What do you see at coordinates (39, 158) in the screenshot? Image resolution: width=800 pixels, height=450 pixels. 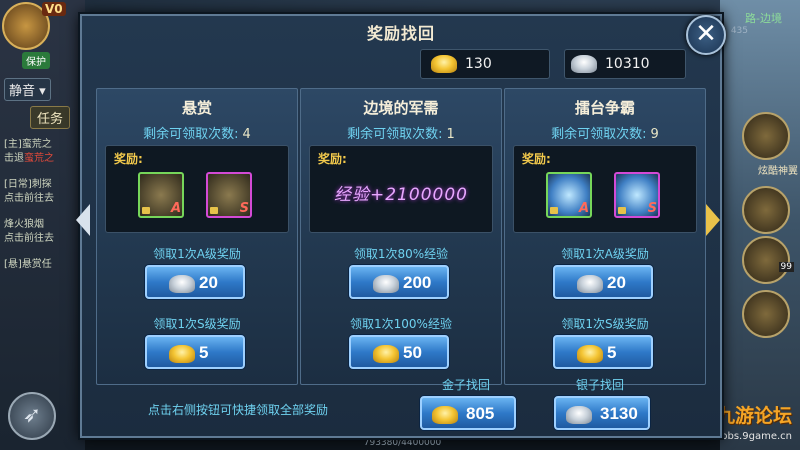 I see `quest-target: 蛮荒之` at bounding box center [39, 158].